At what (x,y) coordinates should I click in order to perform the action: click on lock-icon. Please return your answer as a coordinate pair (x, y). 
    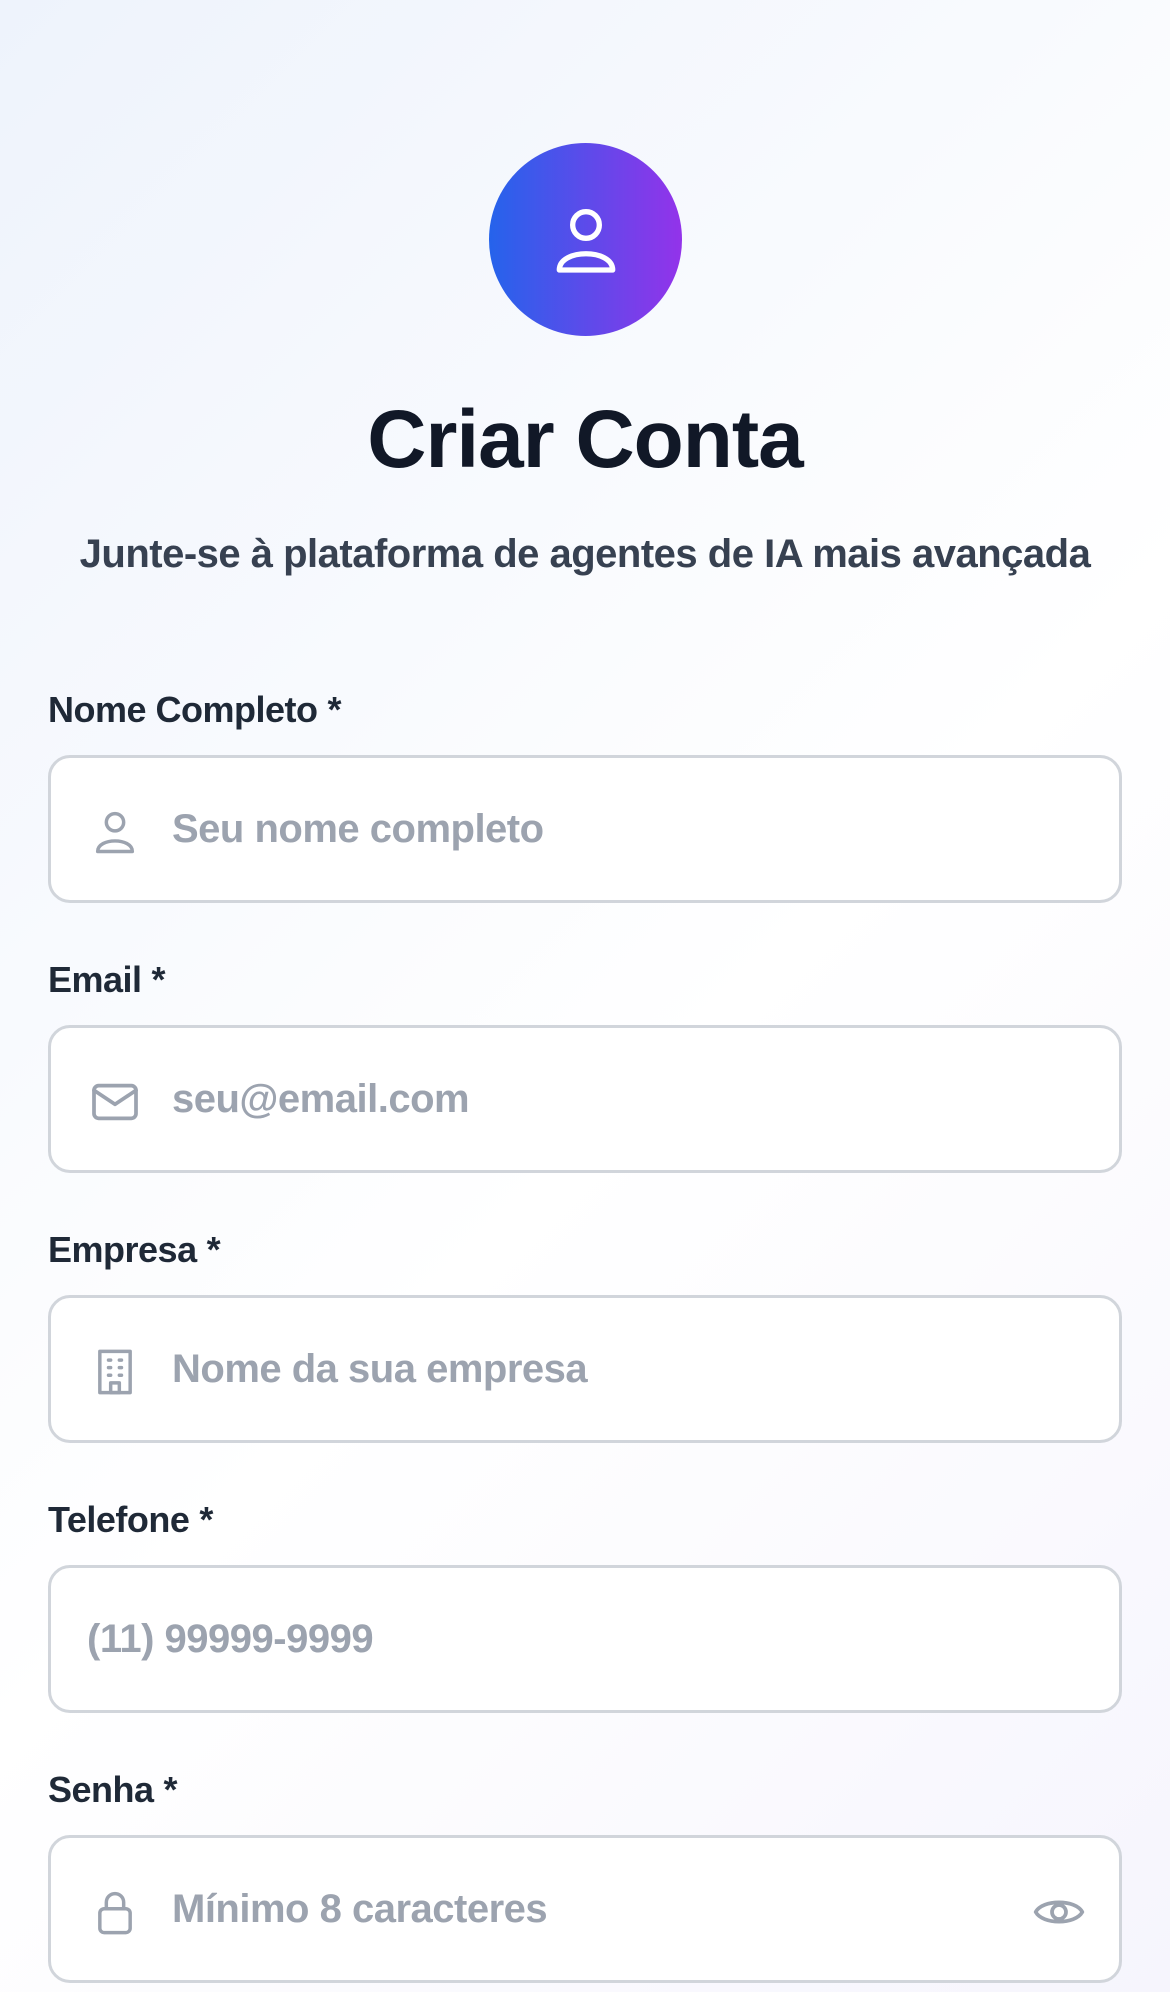
    Looking at the image, I should click on (115, 1912).